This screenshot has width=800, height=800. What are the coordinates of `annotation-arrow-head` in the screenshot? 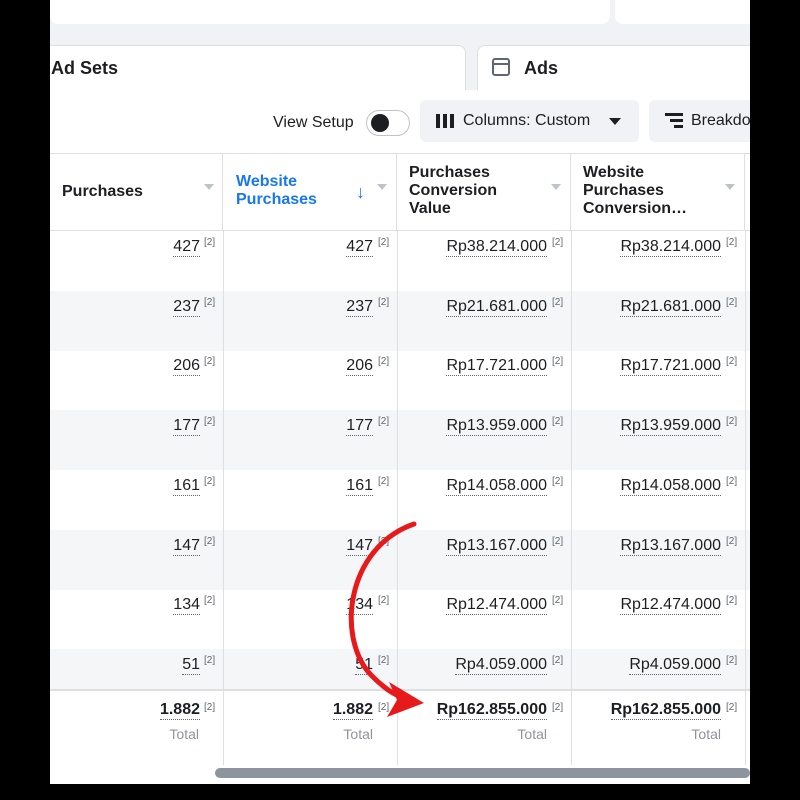 It's located at (405, 699).